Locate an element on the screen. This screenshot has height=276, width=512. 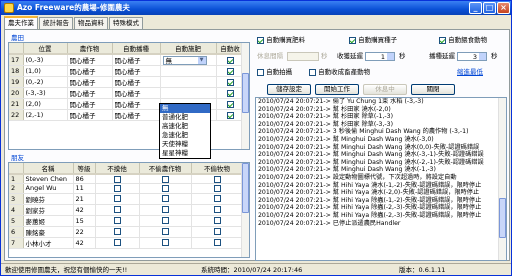
auto-buy-seed-checkbox is located at coordinates (352, 40).